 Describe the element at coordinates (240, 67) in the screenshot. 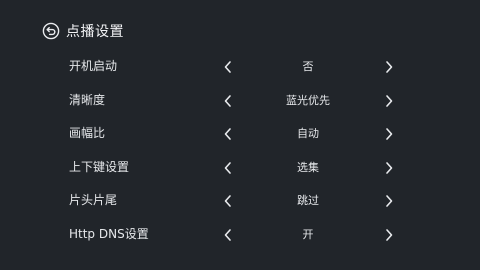

I see `setting-row-boot-start: 开机启动 否` at that location.